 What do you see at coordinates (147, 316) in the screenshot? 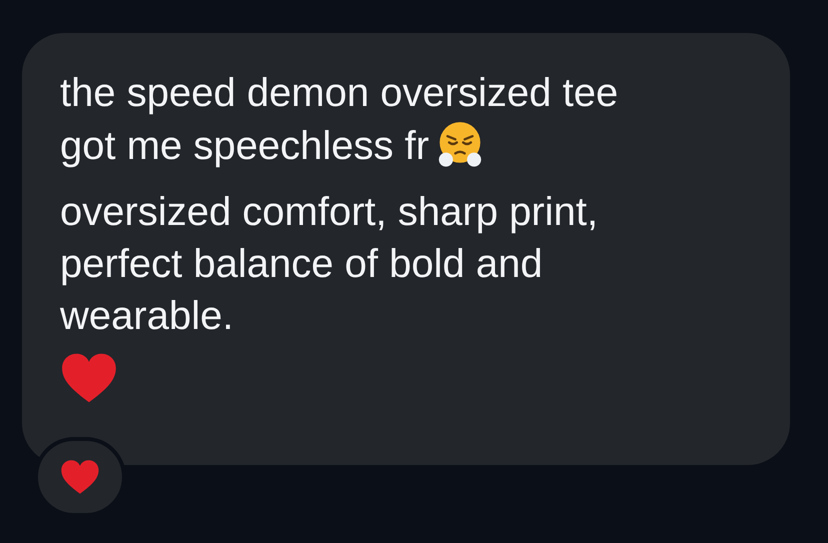
I see `message-text: wearable.` at bounding box center [147, 316].